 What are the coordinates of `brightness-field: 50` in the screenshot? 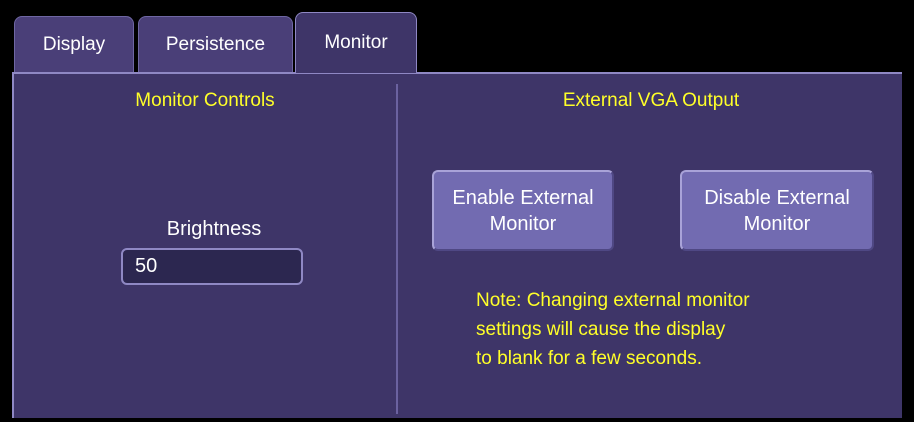 It's located at (212, 266).